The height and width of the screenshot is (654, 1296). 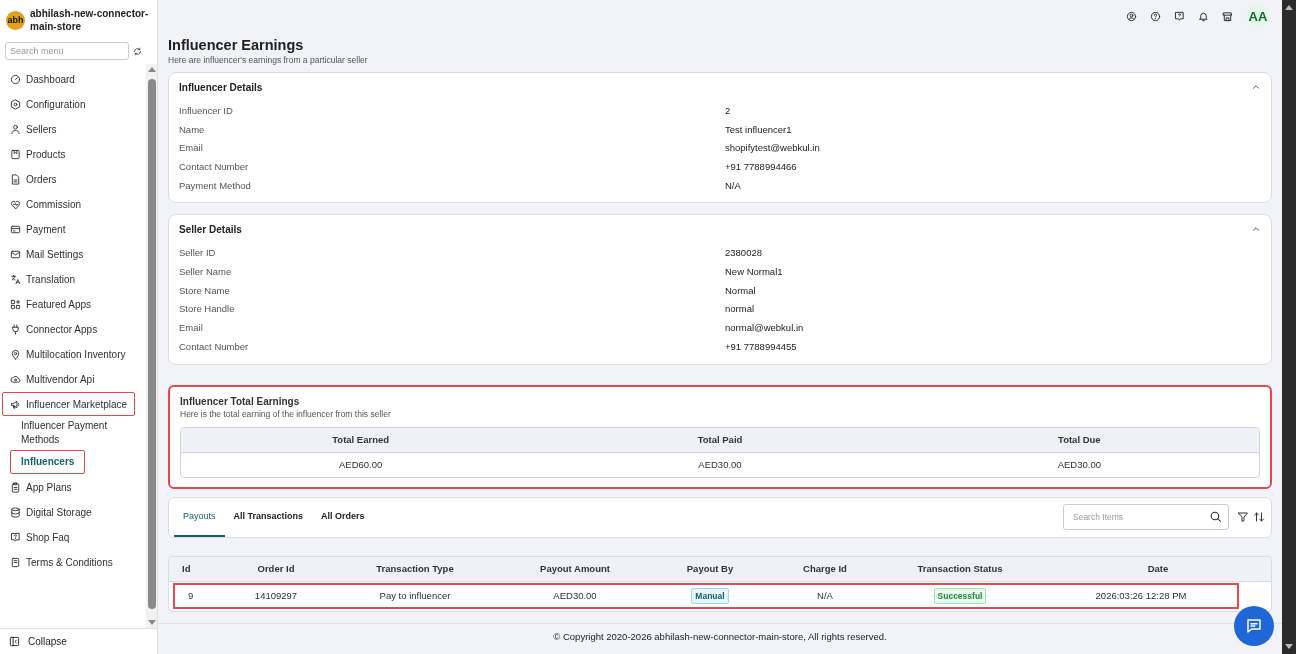 I want to click on sidebar-subitem: Influencers, so click(x=48, y=462).